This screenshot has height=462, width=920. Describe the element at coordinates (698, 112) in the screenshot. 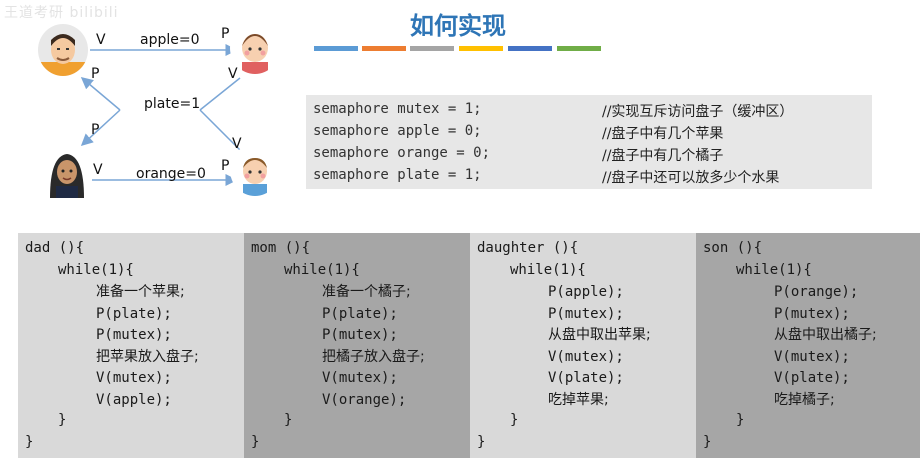

I see `sem-comment-mutex: //实现互斥访问盘子（缓冲区）` at that location.